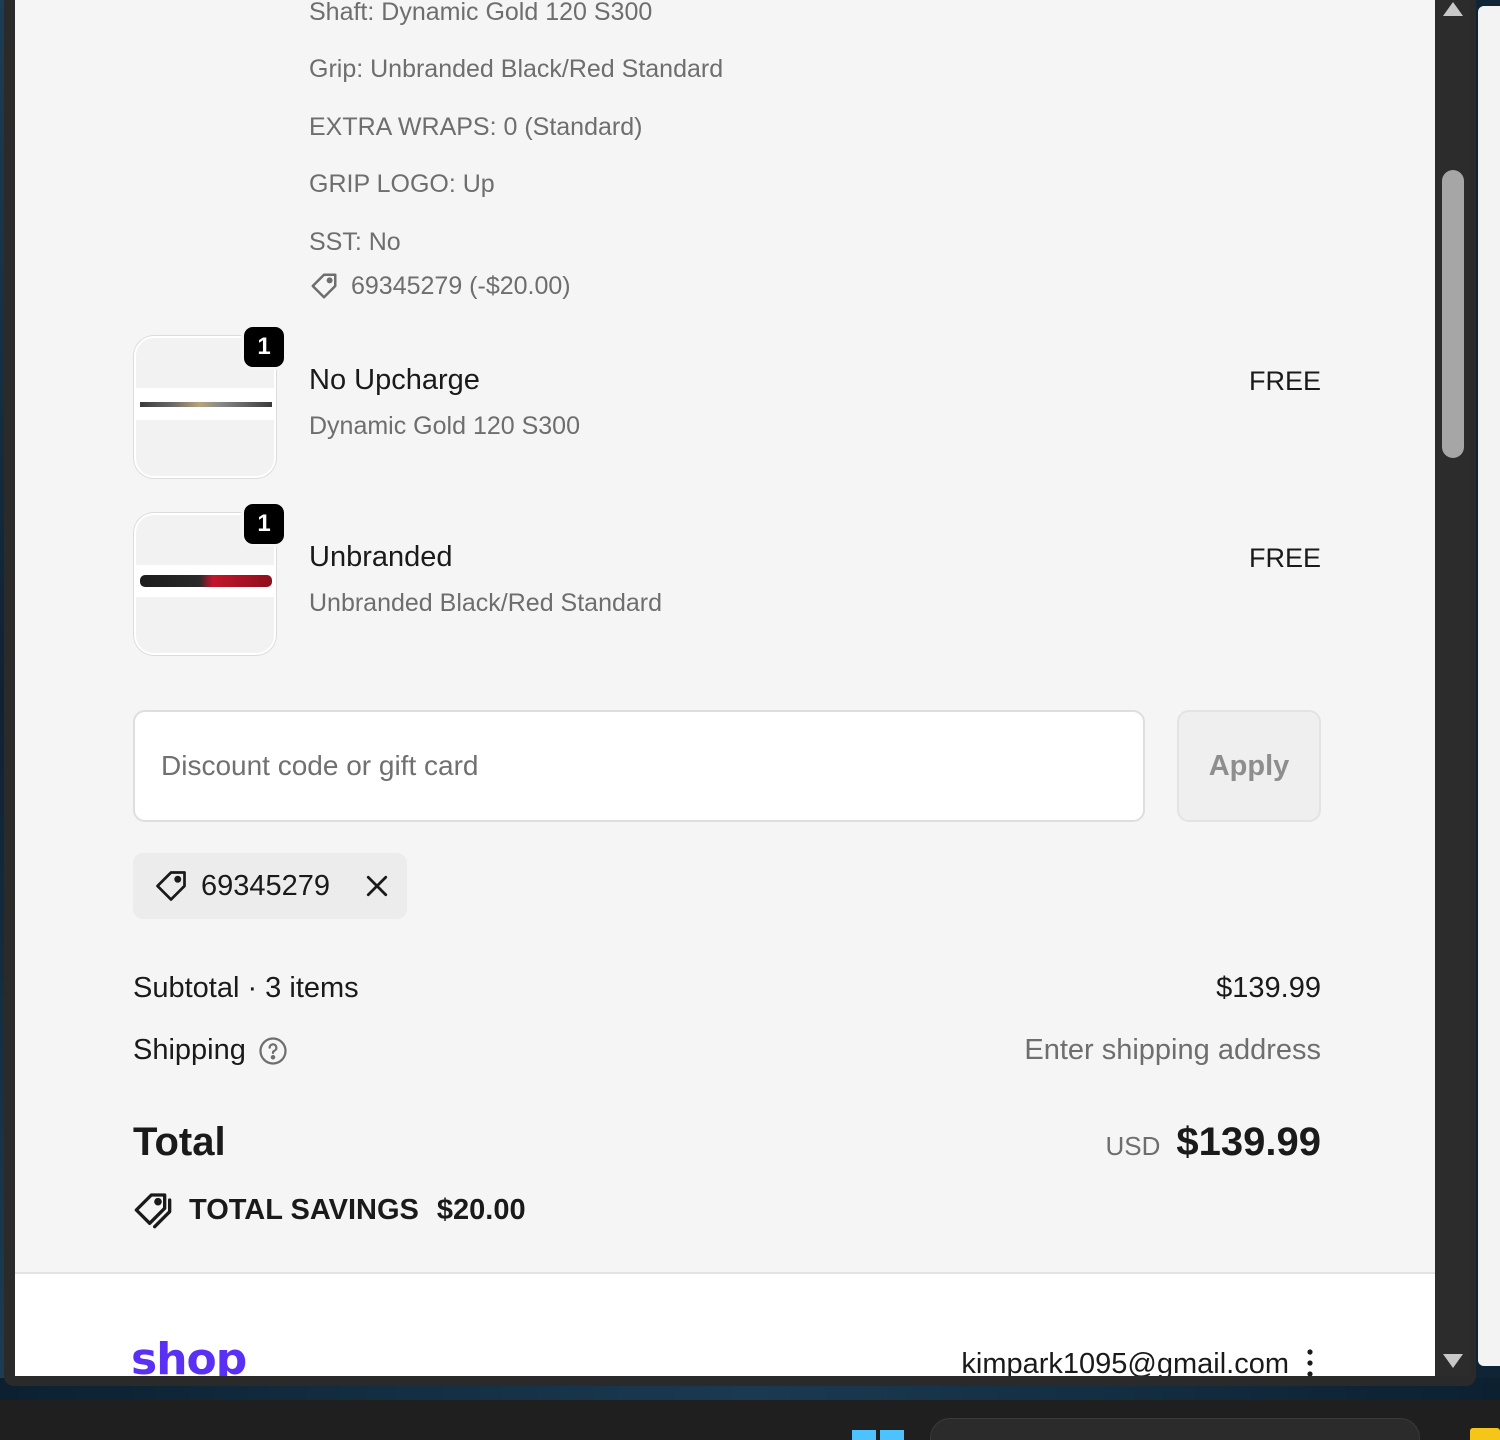  Describe the element at coordinates (381, 557) in the screenshot. I see `line-item-title: Unbranded` at that location.